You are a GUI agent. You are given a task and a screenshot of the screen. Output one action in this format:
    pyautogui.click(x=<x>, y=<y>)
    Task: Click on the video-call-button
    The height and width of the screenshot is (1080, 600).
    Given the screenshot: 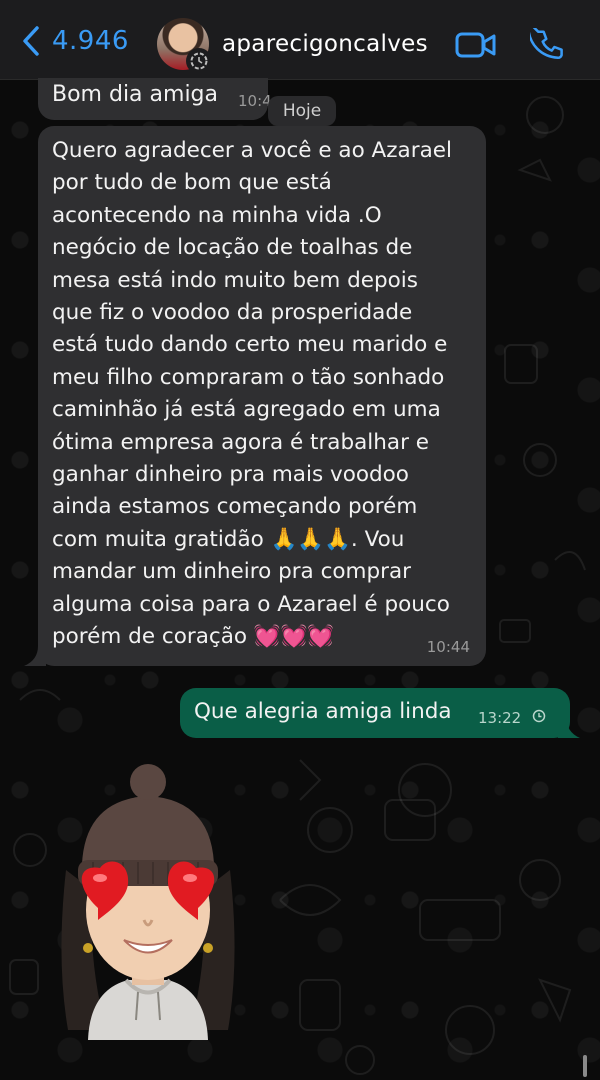 What is the action you would take?
    pyautogui.click(x=476, y=47)
    